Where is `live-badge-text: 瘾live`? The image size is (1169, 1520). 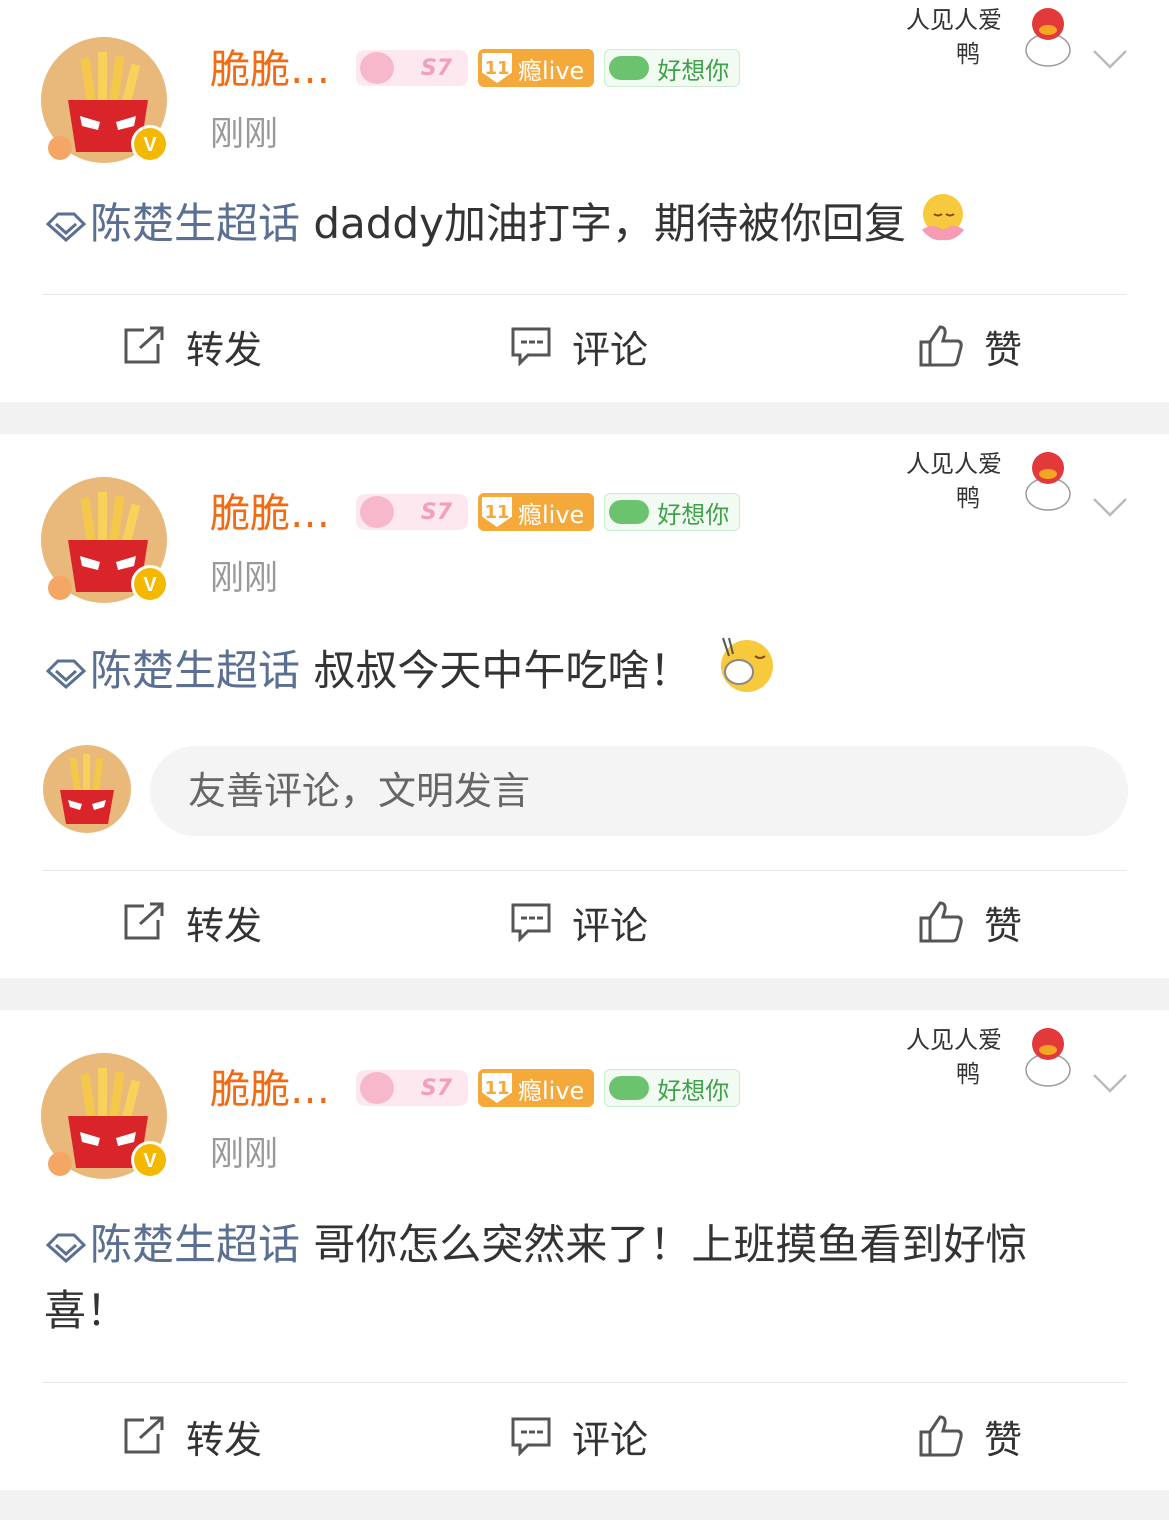
live-badge-text: 瘾live is located at coordinates (551, 514).